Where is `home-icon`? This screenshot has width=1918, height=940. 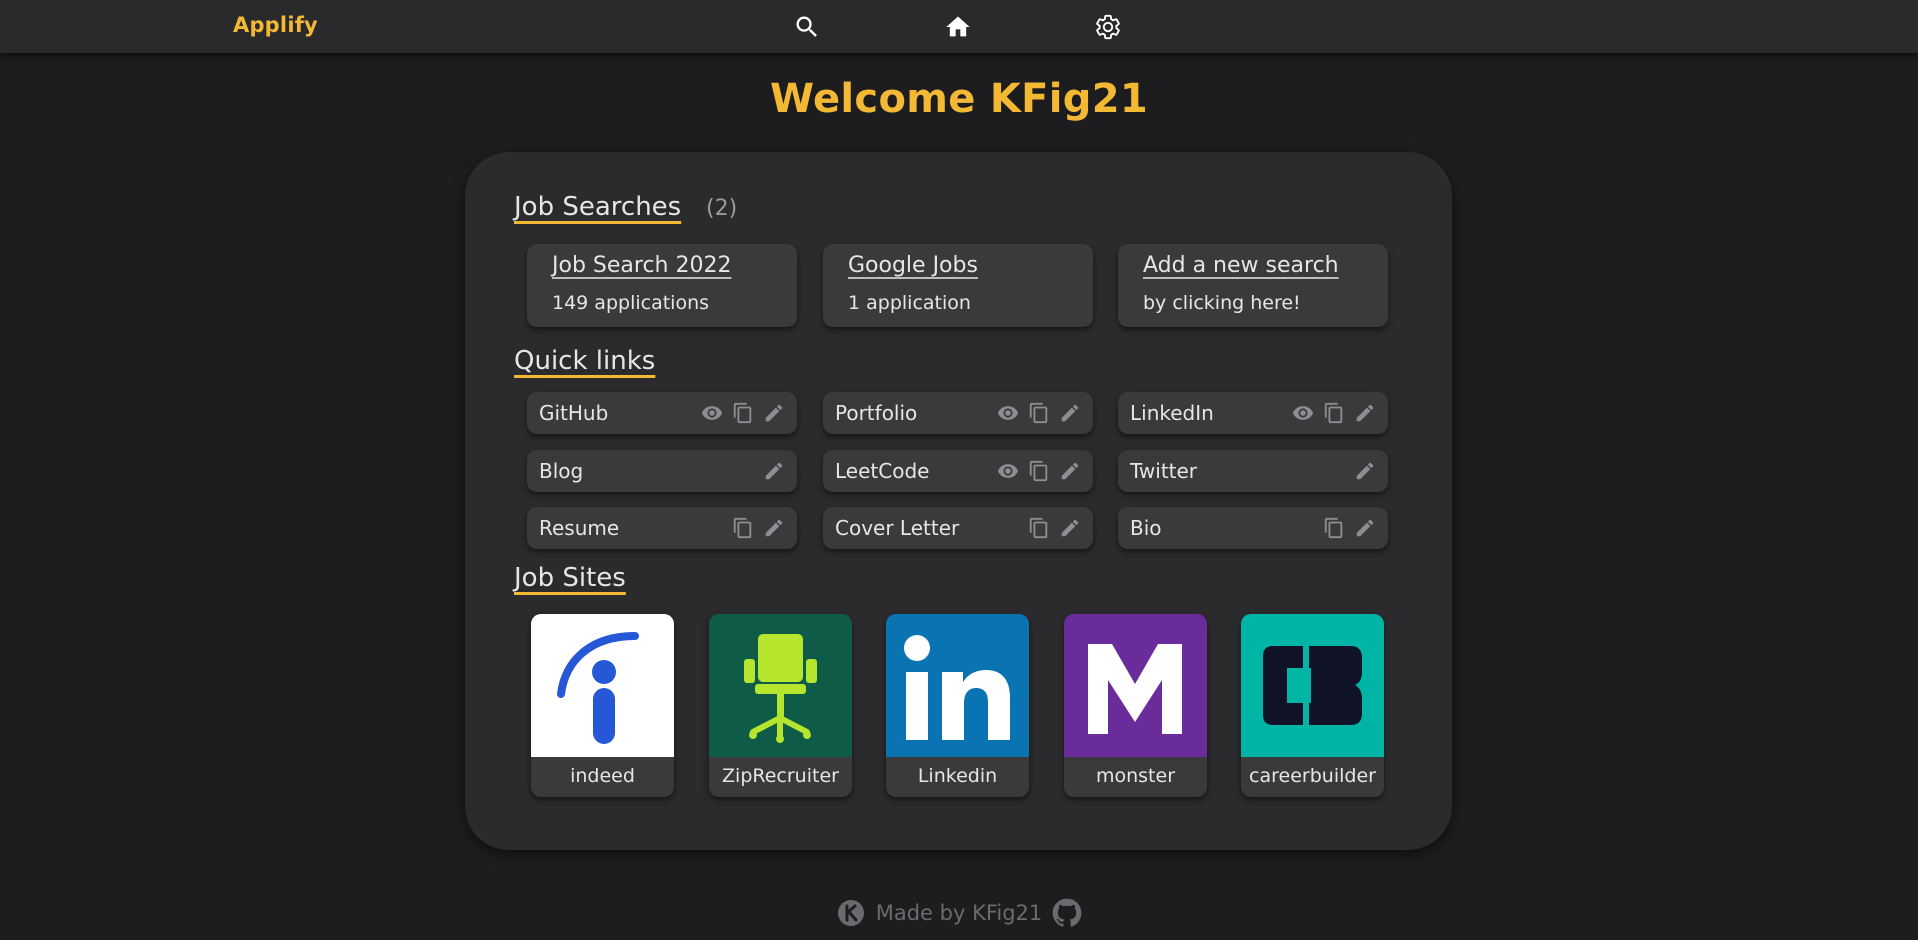
home-icon is located at coordinates (958, 27).